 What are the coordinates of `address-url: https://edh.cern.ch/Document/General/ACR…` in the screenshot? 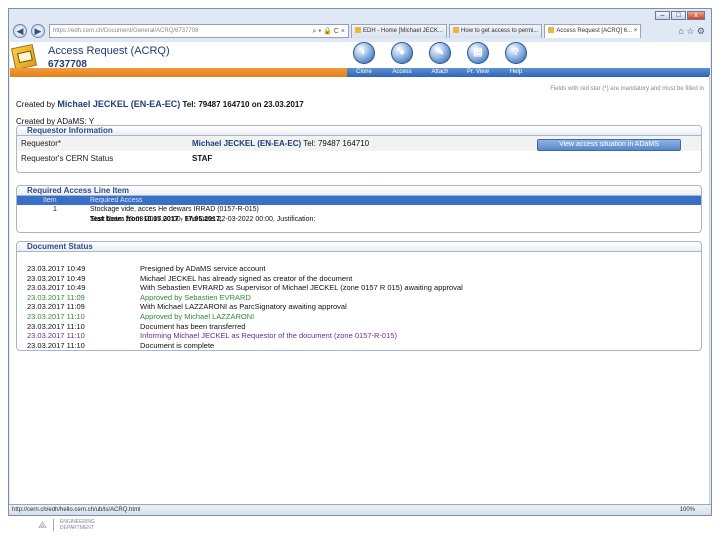 It's located at (126, 31).